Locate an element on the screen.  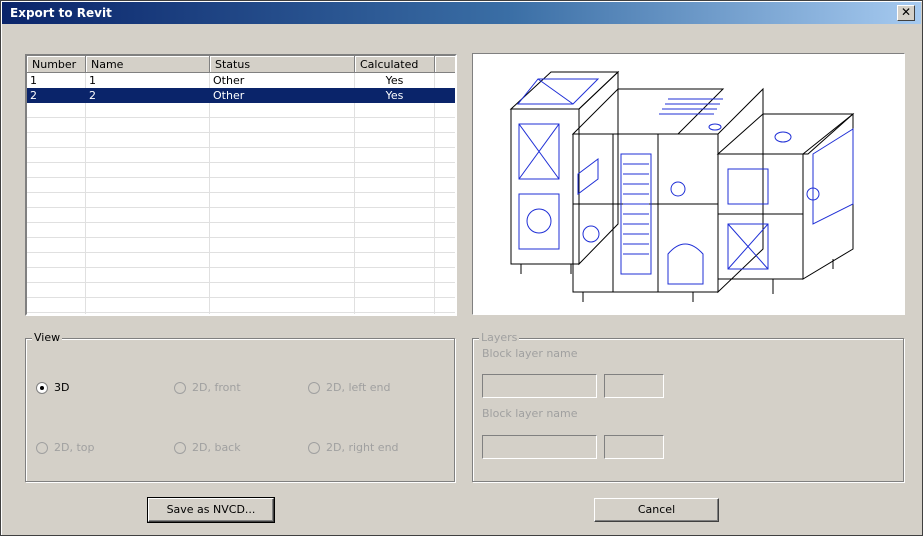
cancel-button: Cancel is located at coordinates (656, 510).